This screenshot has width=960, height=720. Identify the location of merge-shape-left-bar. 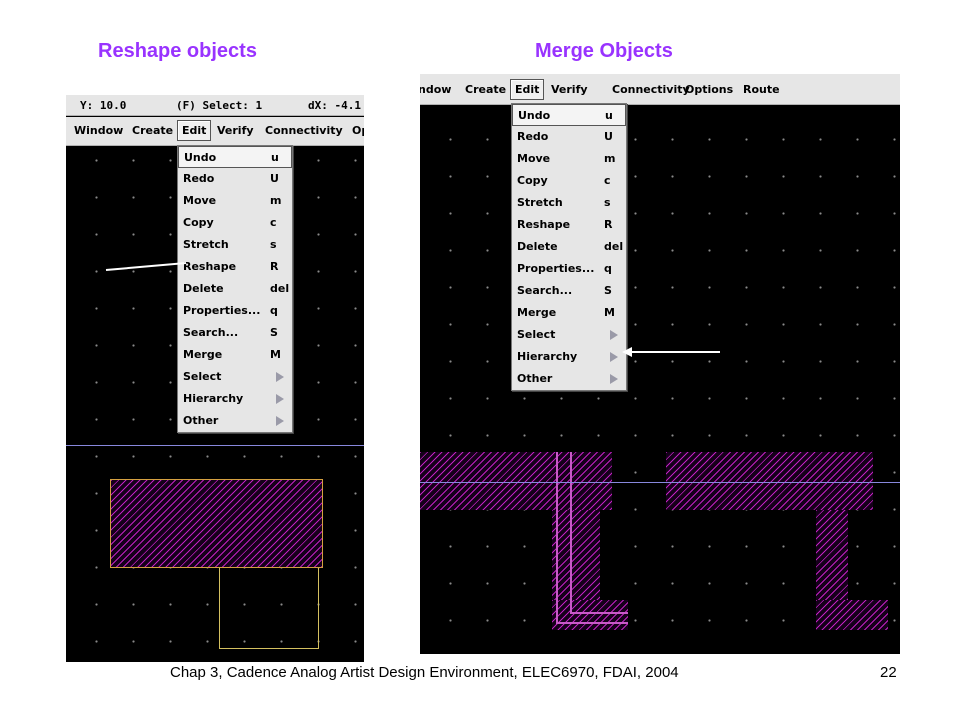
(516, 481).